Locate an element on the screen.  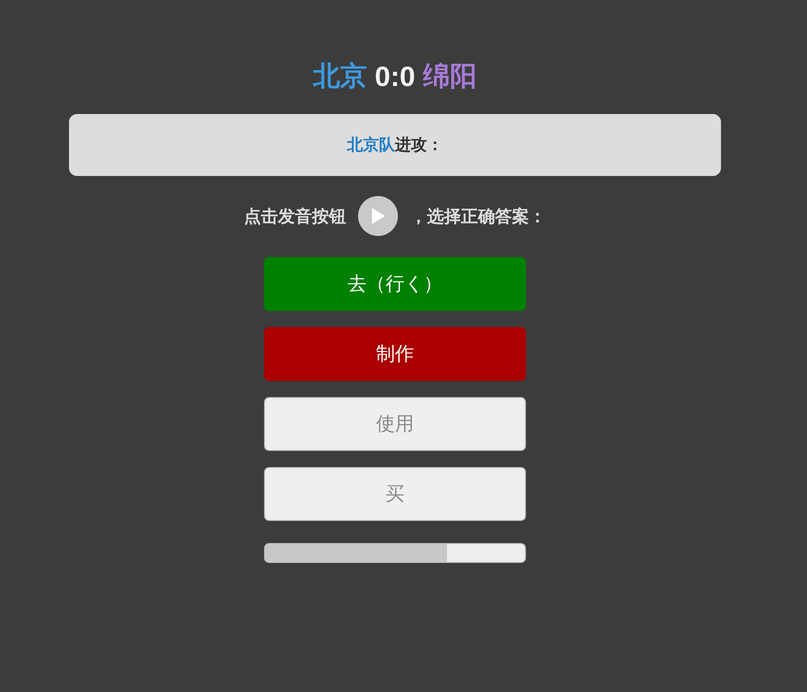
play-button is located at coordinates (378, 216).